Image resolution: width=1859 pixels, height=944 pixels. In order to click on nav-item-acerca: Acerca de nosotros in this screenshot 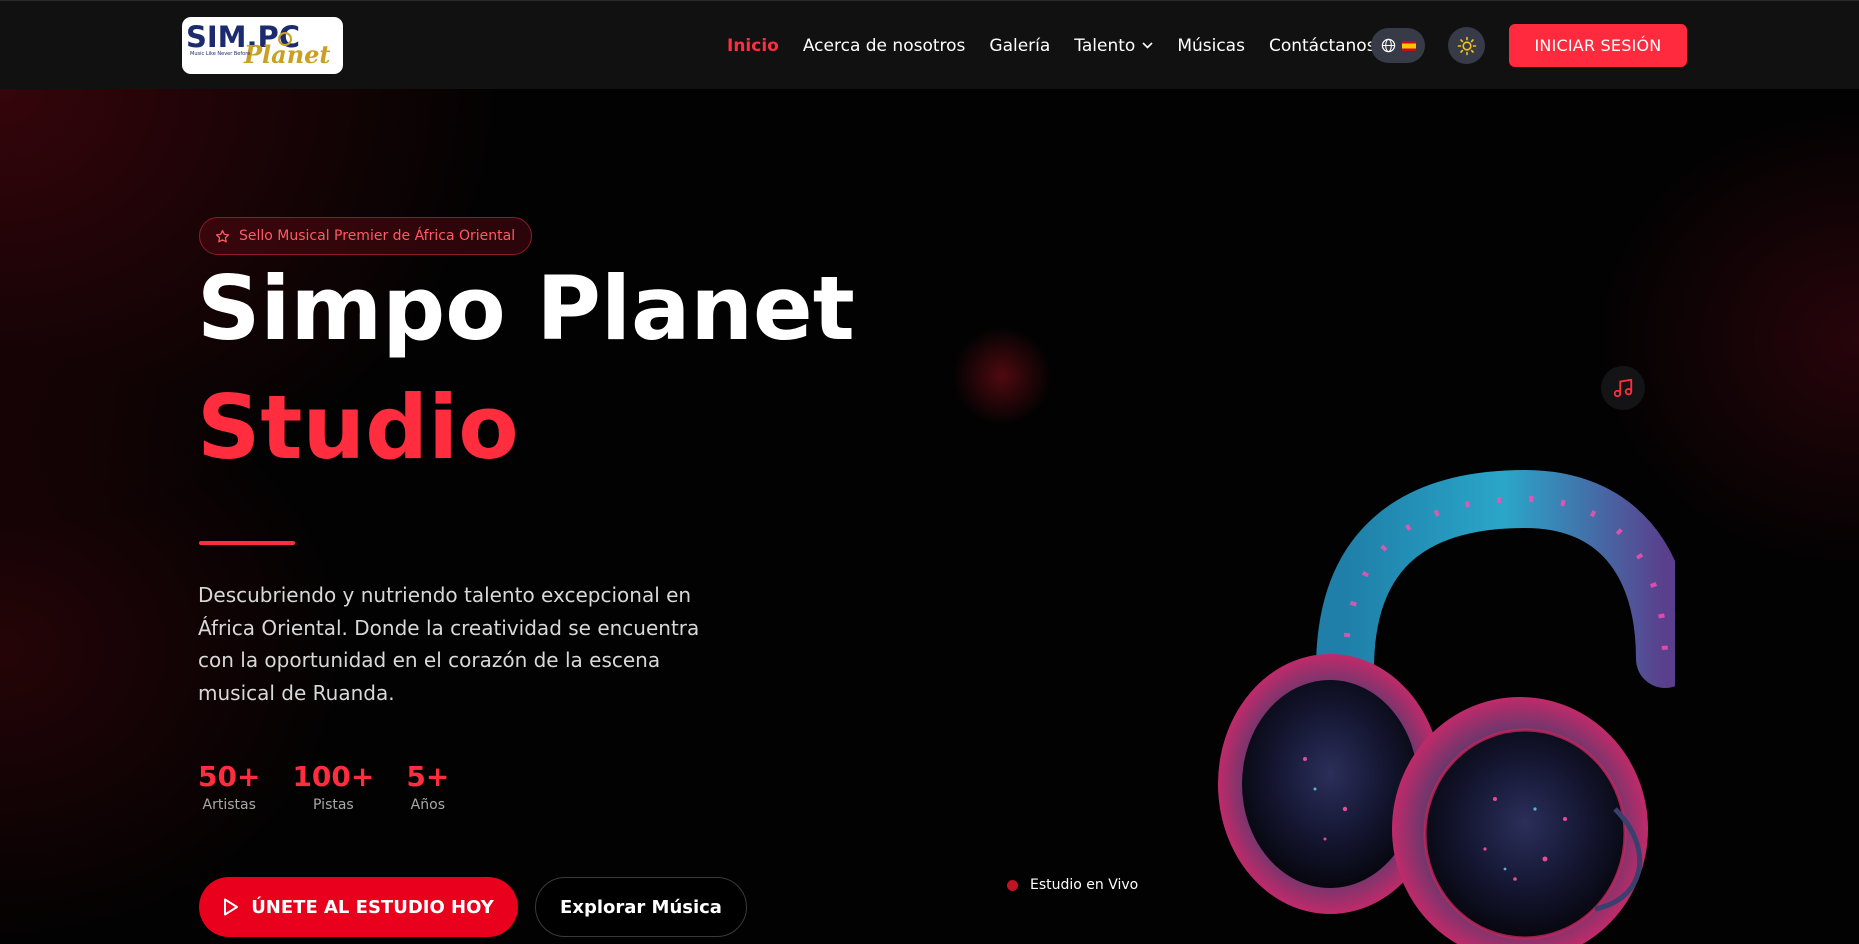, I will do `click(884, 46)`.